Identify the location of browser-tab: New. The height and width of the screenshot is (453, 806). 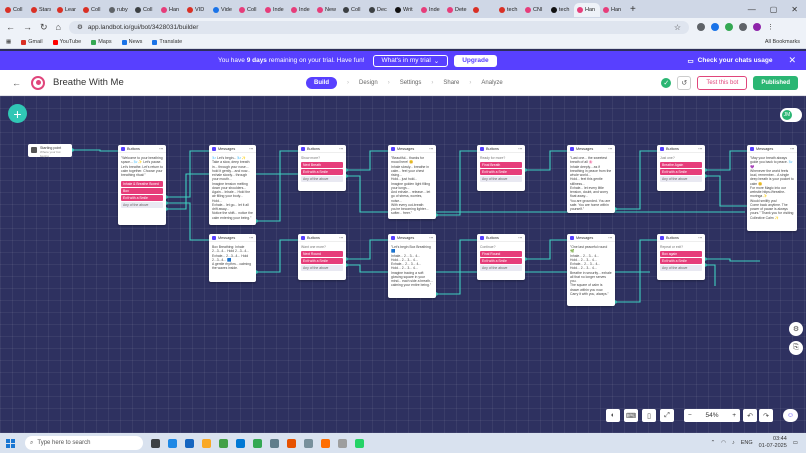
(327, 10).